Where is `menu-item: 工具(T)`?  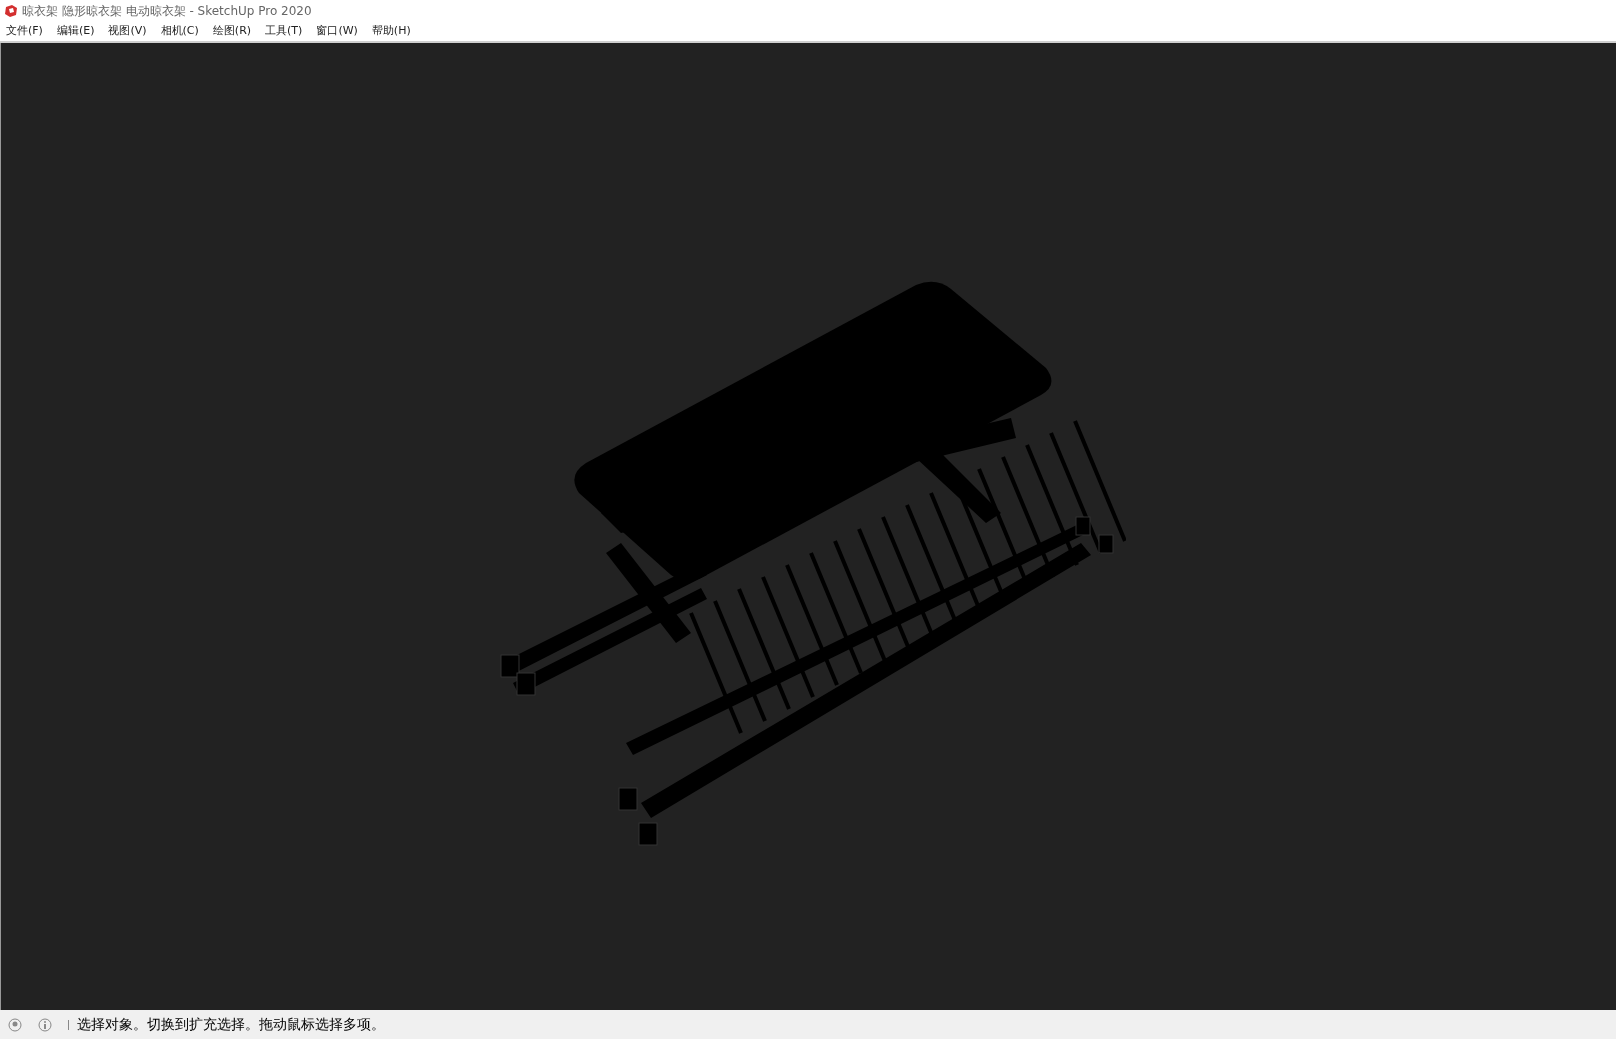 menu-item: 工具(T) is located at coordinates (284, 31).